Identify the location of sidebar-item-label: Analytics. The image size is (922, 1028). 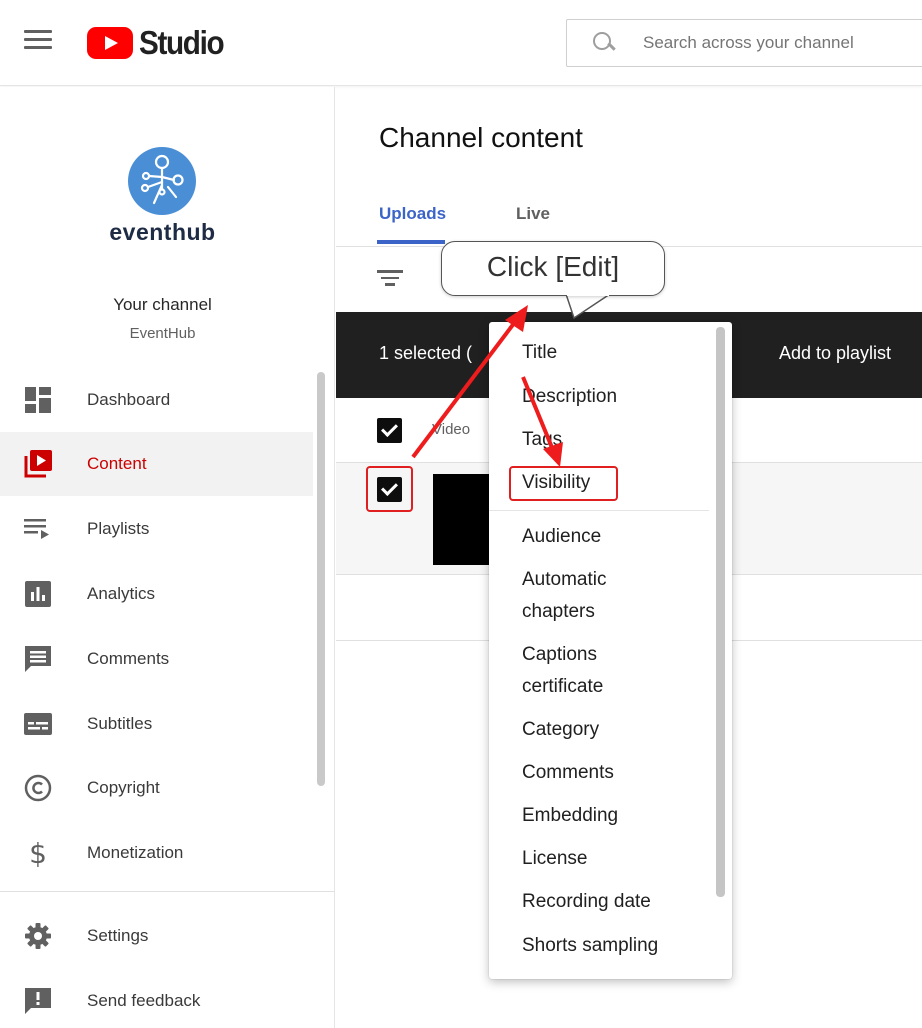
(121, 593).